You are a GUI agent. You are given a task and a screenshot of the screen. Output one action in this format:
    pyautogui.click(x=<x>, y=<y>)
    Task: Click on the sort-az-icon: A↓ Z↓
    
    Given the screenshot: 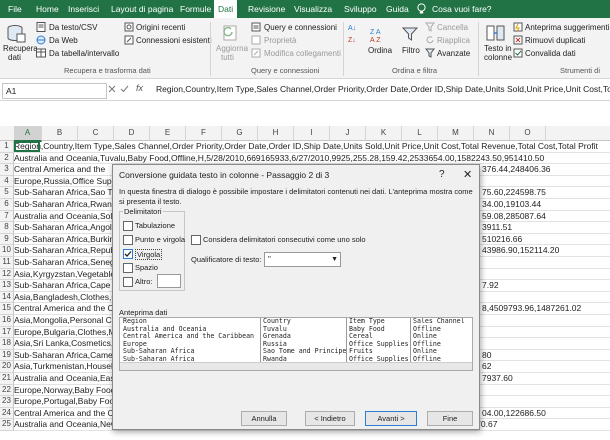 What is the action you would take?
    pyautogui.click(x=355, y=36)
    